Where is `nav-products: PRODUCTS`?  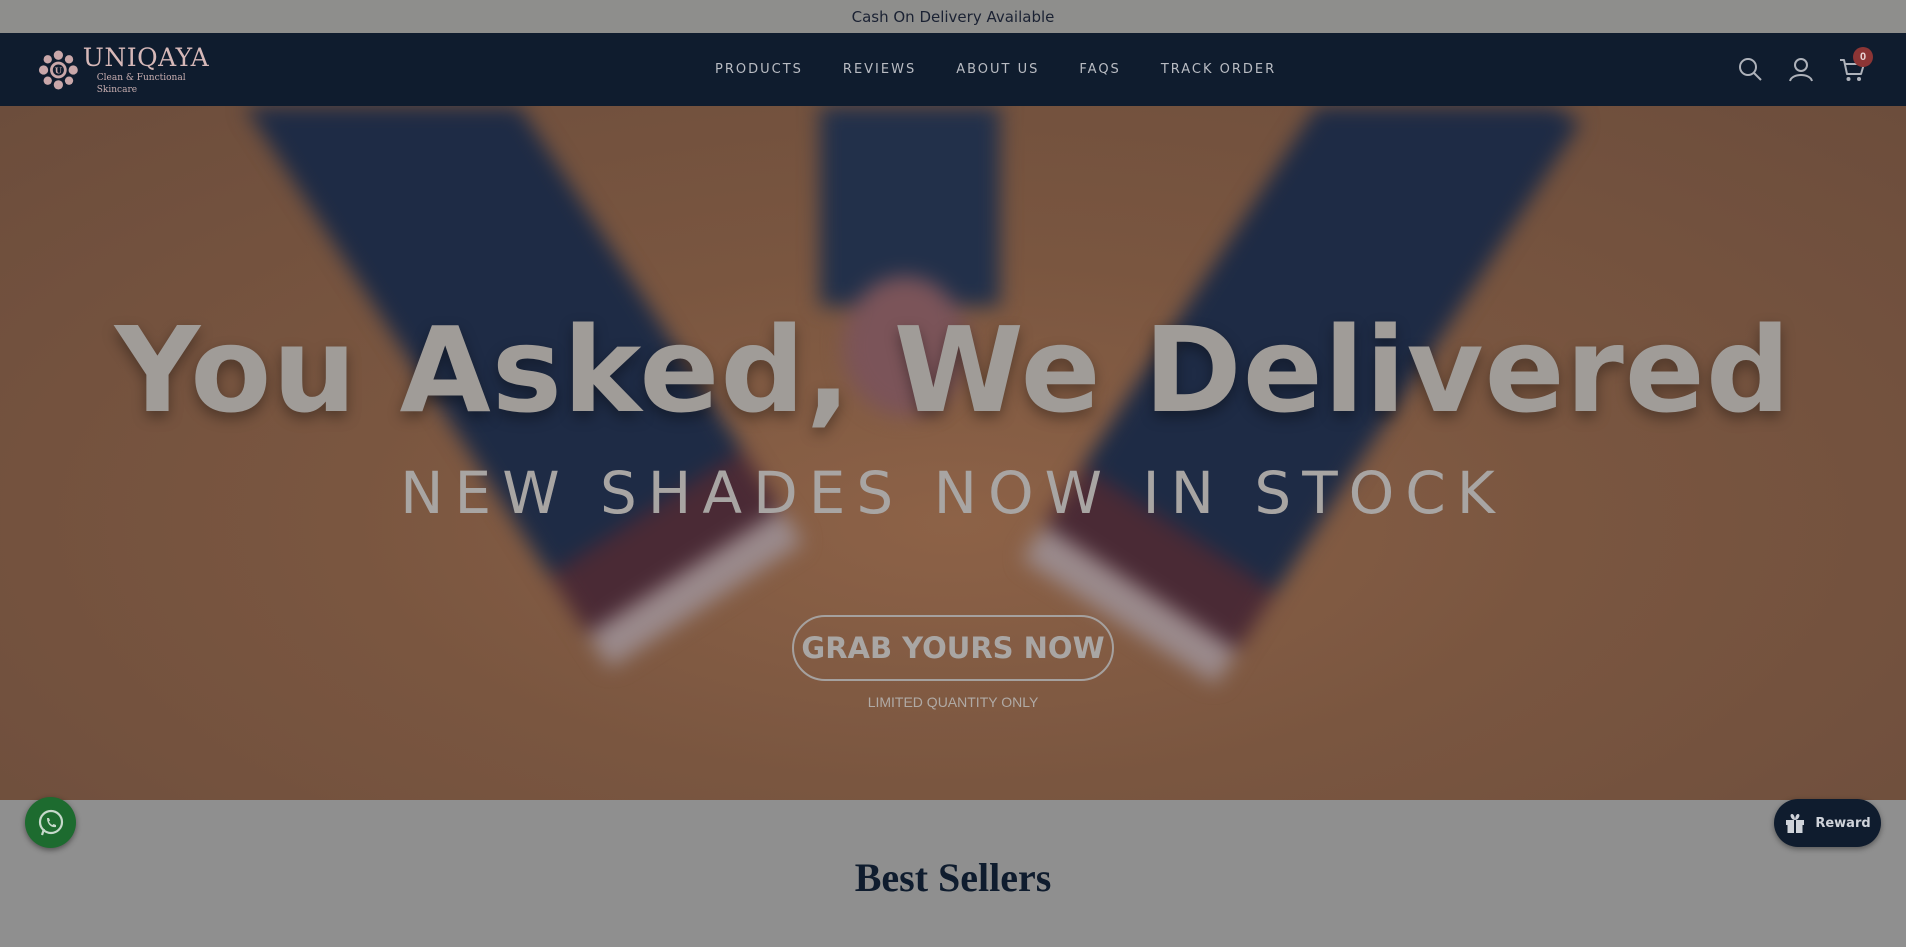
nav-products: PRODUCTS is located at coordinates (759, 69).